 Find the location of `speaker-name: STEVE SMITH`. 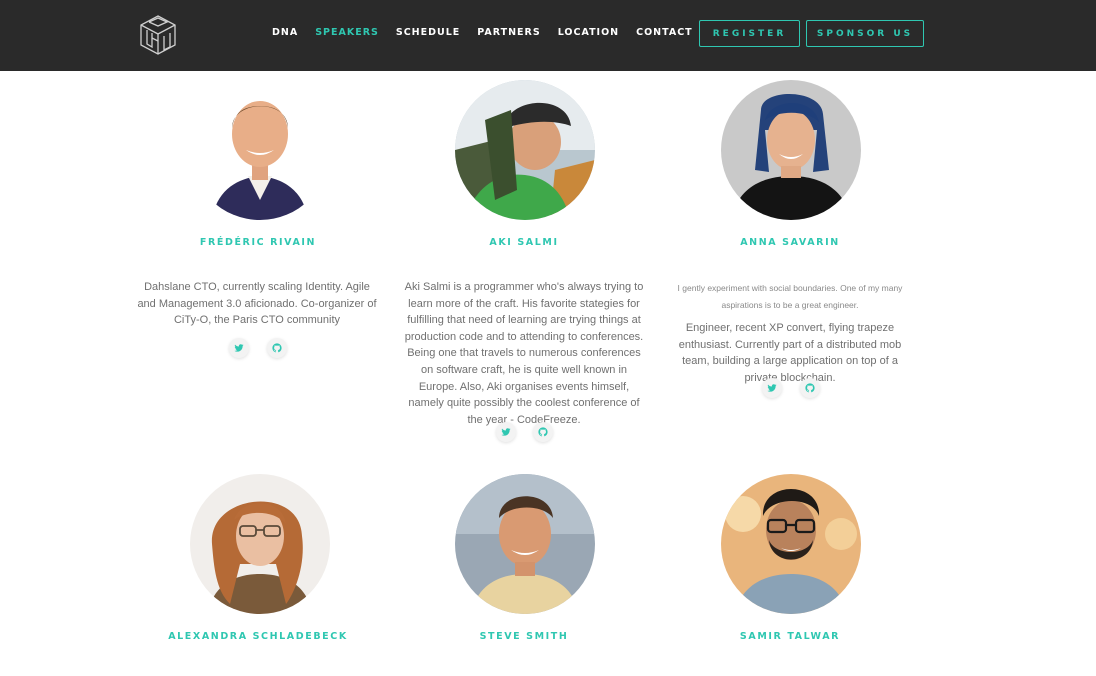

speaker-name: STEVE SMITH is located at coordinates (524, 636).